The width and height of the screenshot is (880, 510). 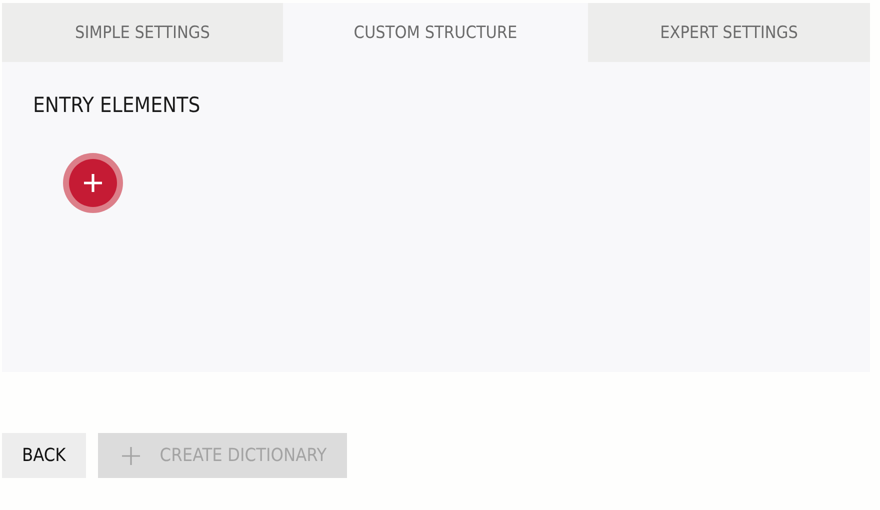 I want to click on tab: EXPERT SETTINGS, so click(x=729, y=32).